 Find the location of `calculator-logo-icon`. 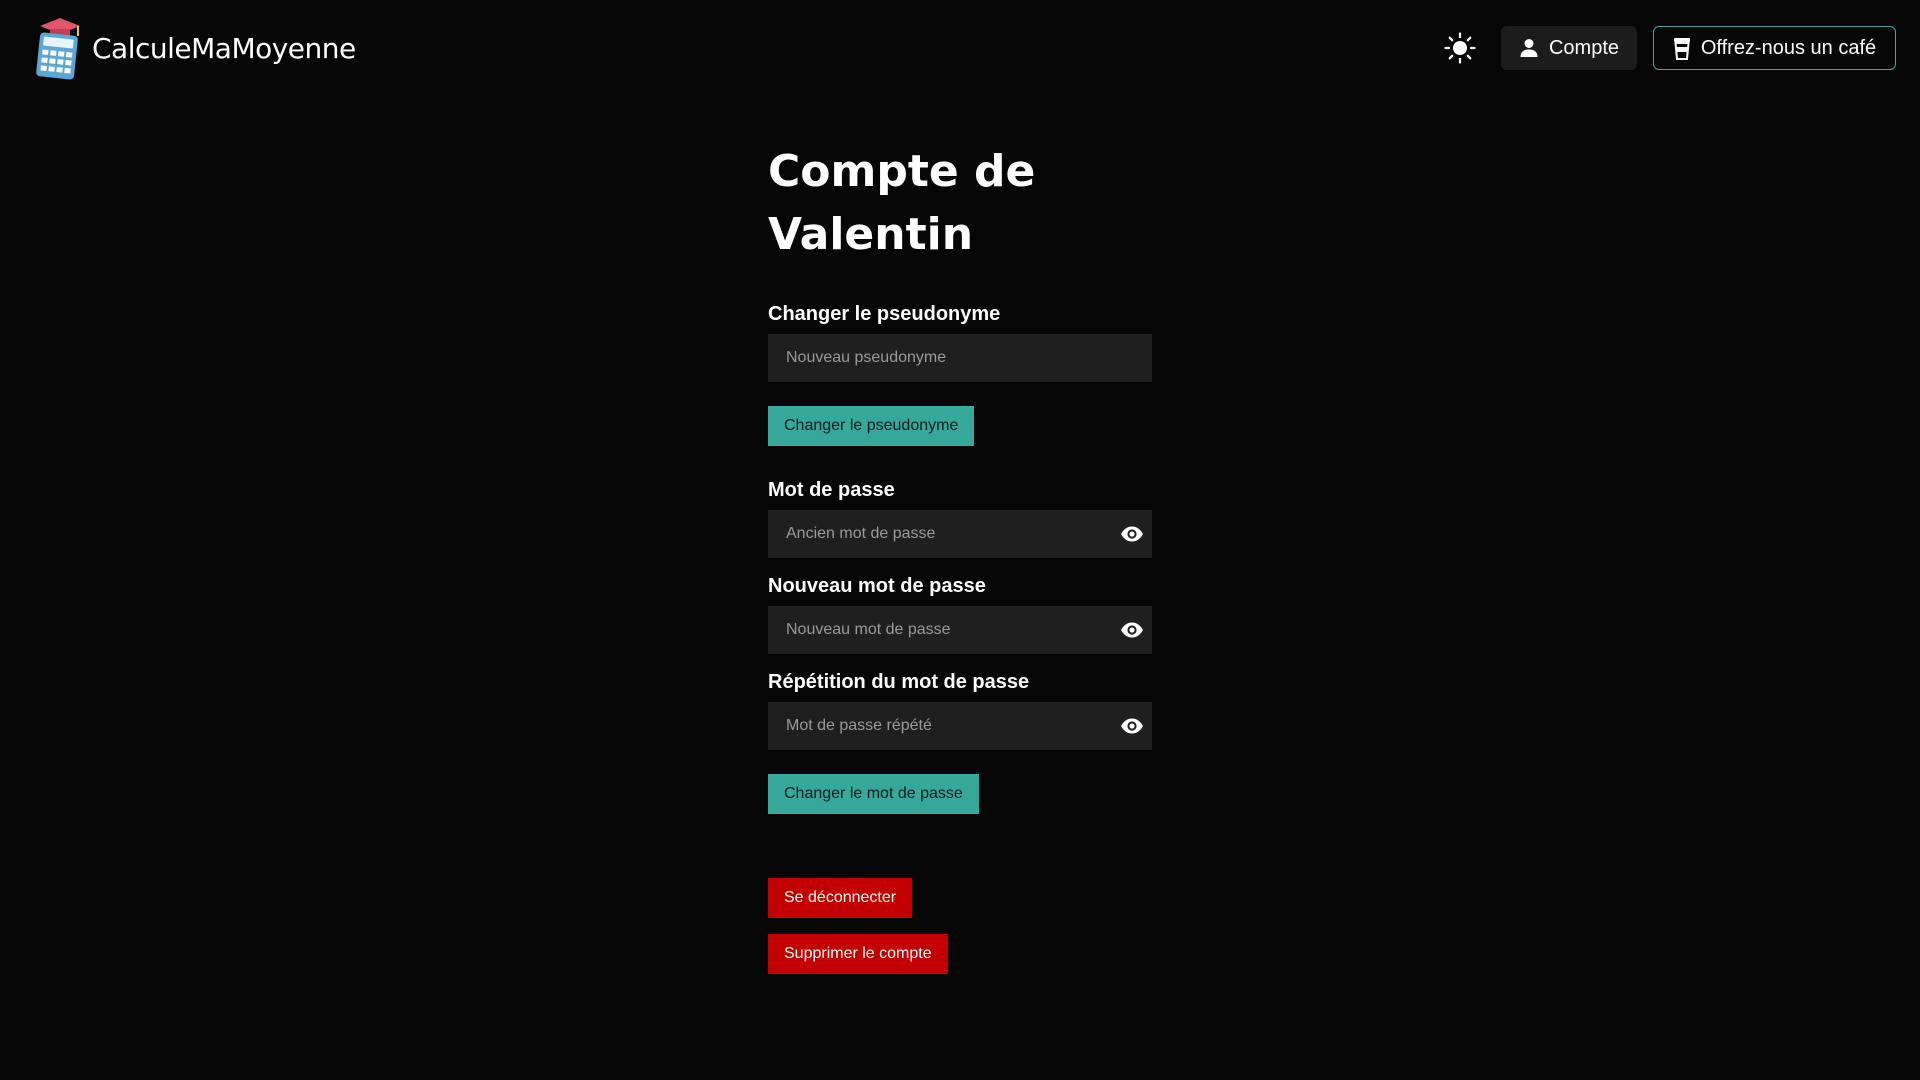

calculator-logo-icon is located at coordinates (58, 49).